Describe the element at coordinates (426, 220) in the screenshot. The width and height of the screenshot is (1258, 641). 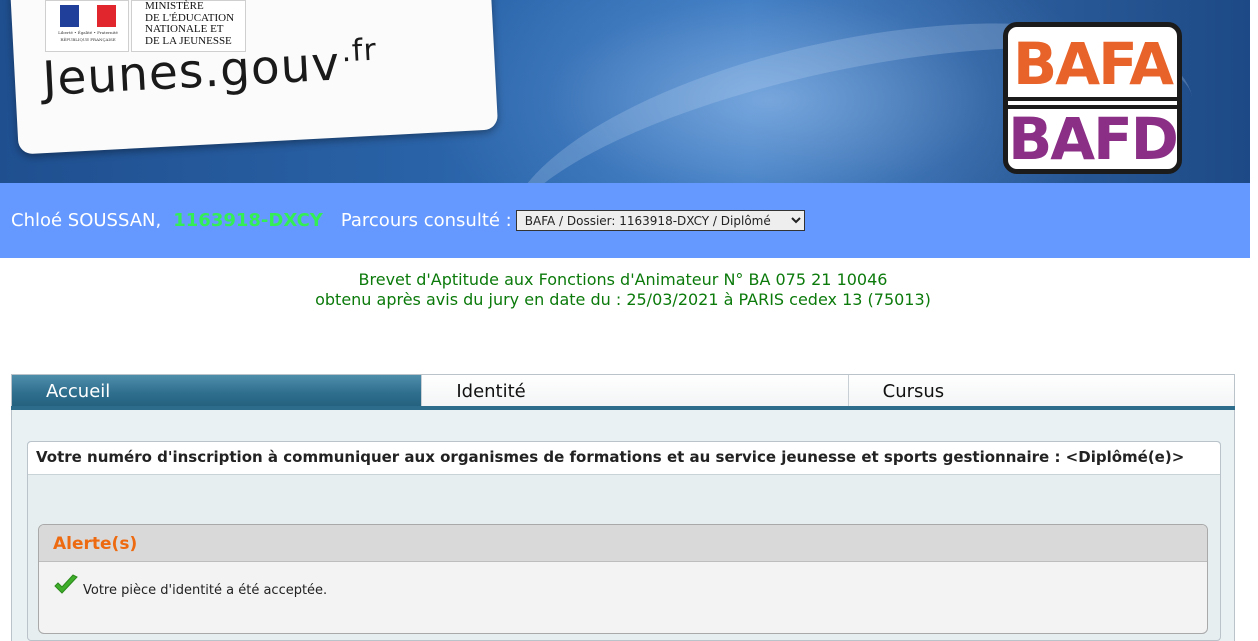
I see `parcours-label: Parcours consulté :` at that location.